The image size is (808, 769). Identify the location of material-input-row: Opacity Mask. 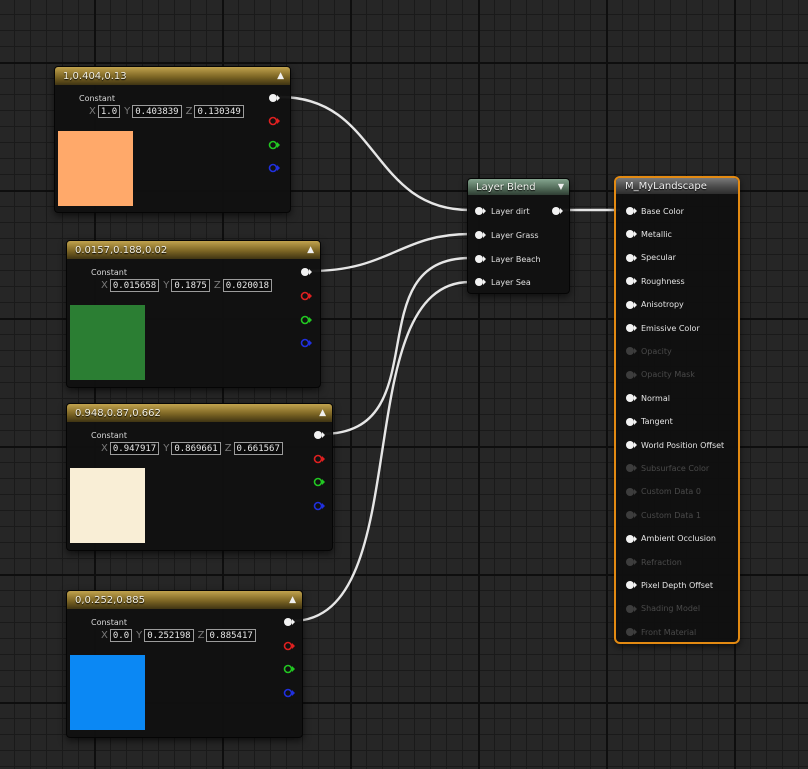
(660, 375).